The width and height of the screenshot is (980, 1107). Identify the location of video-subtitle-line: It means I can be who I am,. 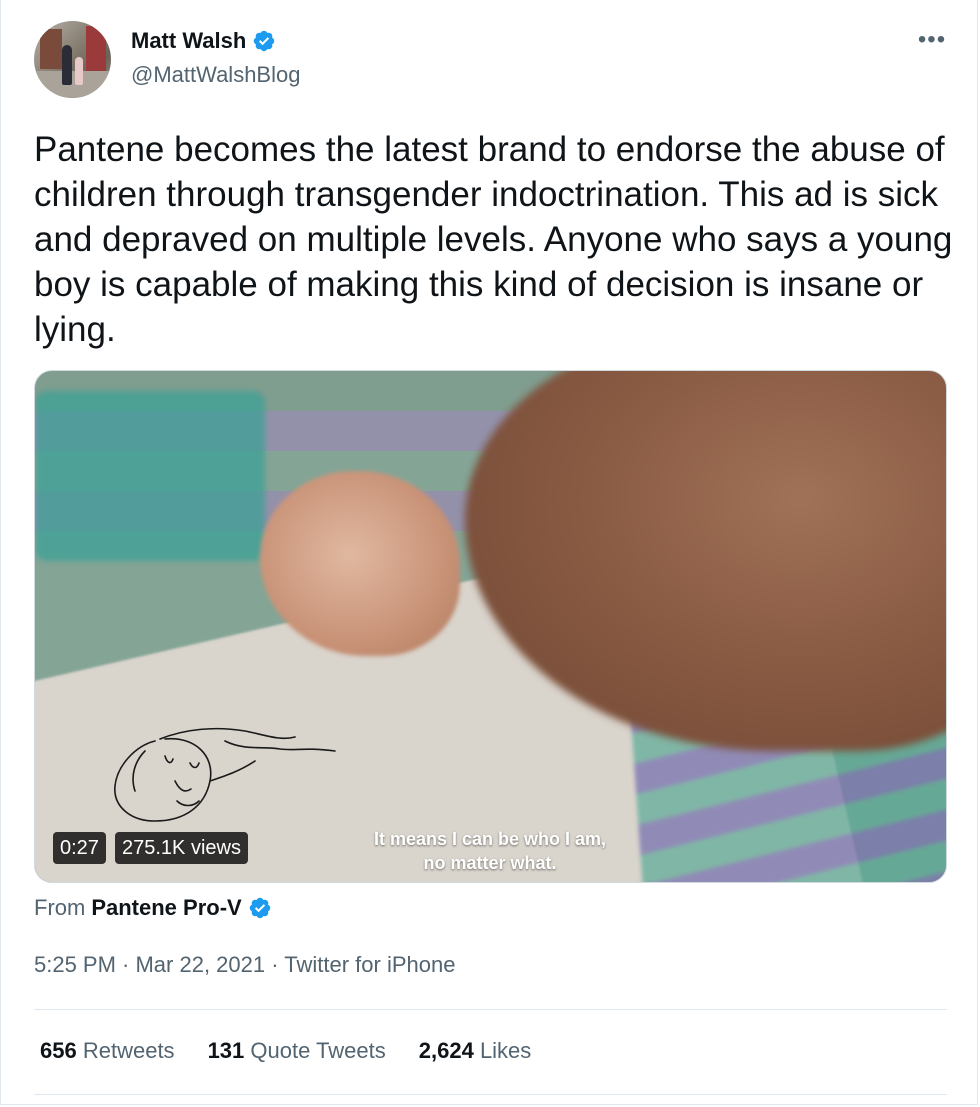
(490, 839).